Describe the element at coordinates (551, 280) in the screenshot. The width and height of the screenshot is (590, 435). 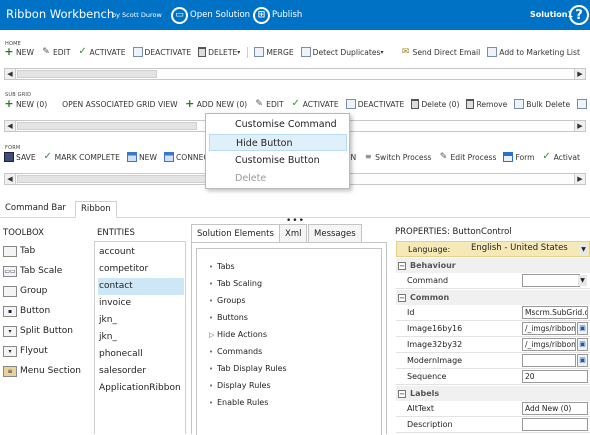
I see `command-select` at that location.